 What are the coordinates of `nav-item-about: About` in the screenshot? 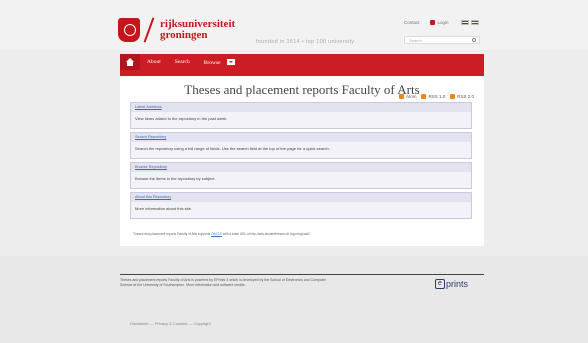 It's located at (154, 62).